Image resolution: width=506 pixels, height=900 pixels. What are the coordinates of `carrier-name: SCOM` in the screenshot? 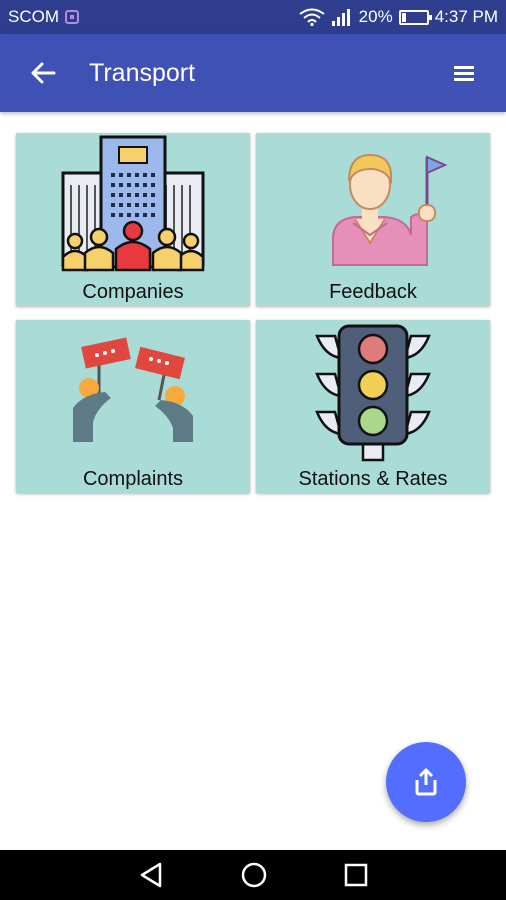 It's located at (33, 16).